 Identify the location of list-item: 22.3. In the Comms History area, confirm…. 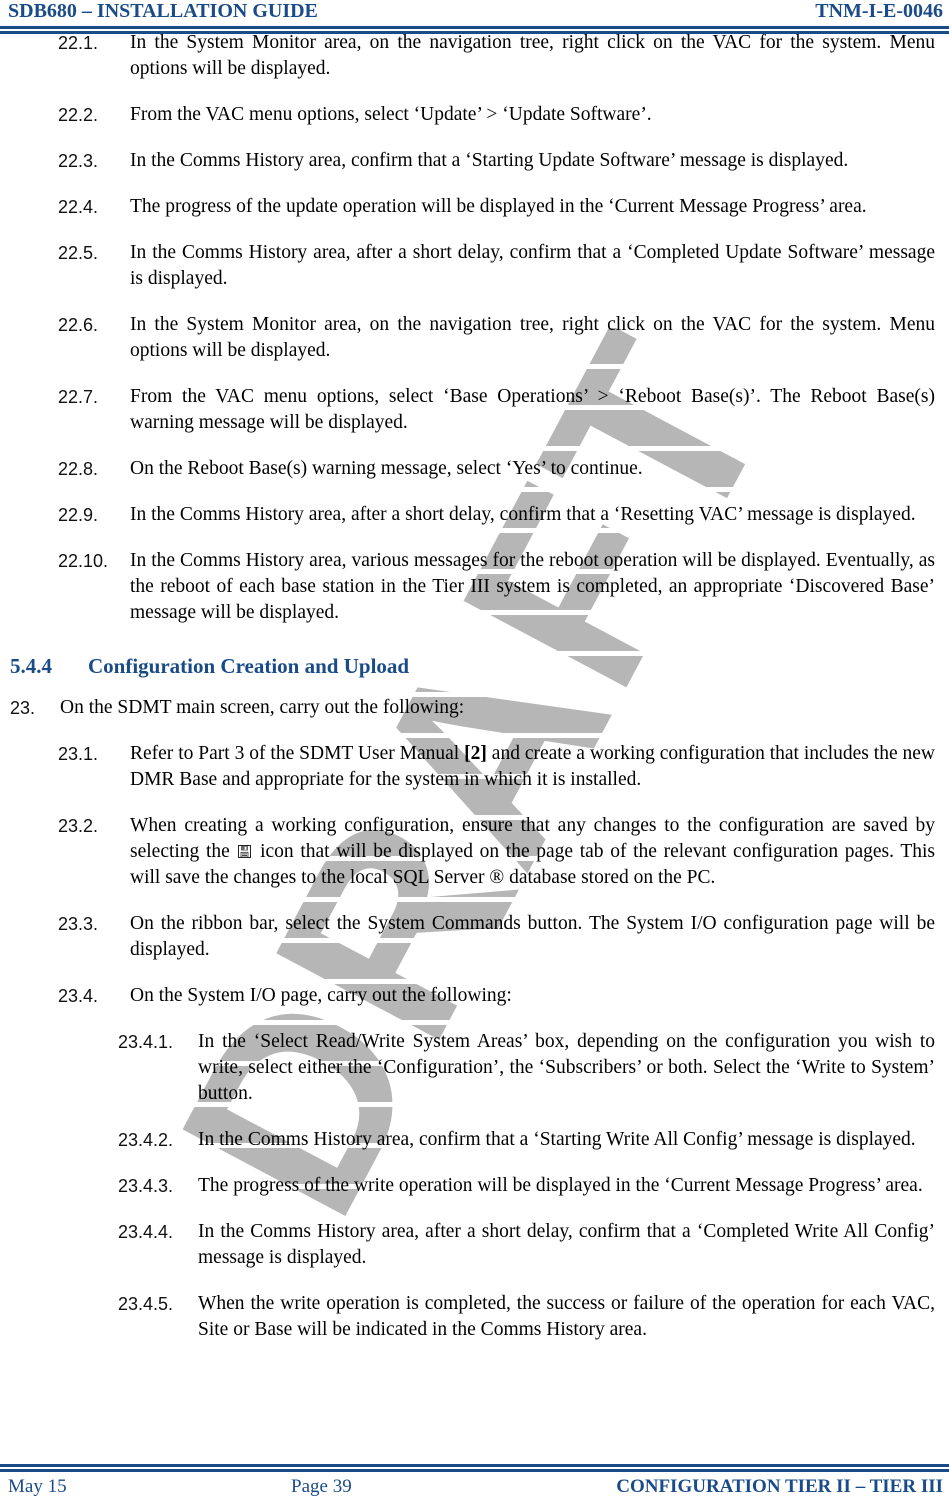
(474, 161).